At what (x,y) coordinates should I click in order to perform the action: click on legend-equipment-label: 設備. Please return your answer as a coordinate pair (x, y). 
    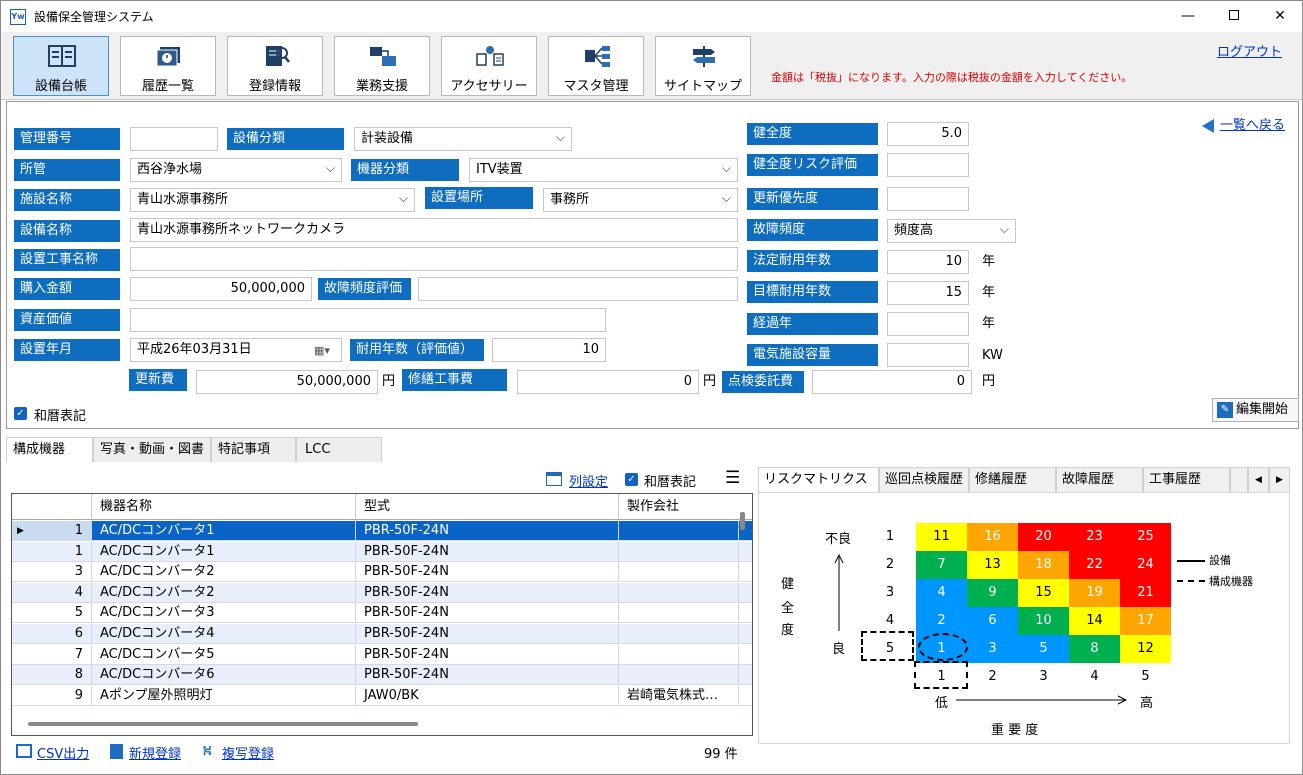
    Looking at the image, I should click on (1220, 560).